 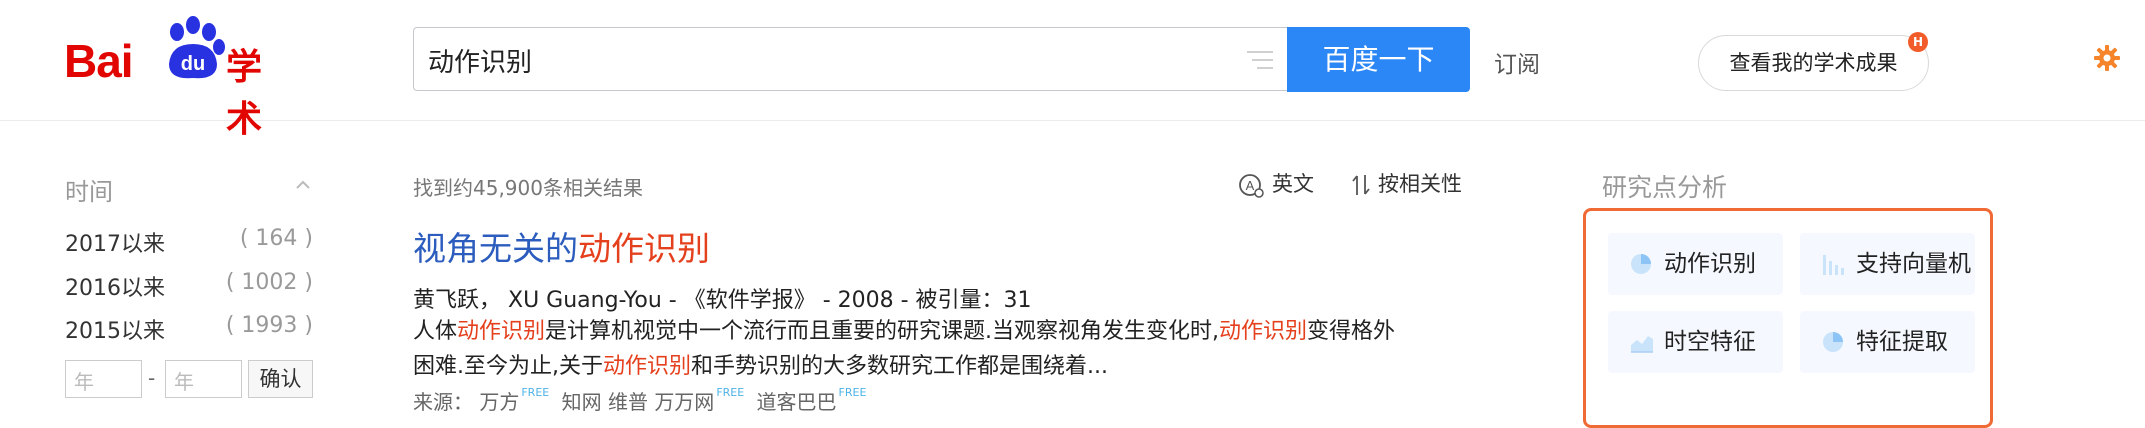 What do you see at coordinates (2107, 58) in the screenshot?
I see `gear-icon` at bounding box center [2107, 58].